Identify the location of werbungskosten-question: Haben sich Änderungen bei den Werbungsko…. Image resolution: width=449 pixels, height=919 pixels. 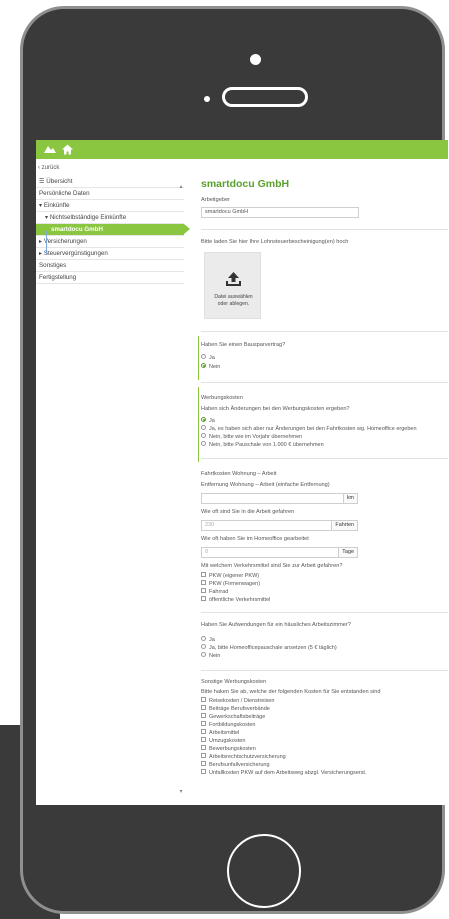
(275, 409).